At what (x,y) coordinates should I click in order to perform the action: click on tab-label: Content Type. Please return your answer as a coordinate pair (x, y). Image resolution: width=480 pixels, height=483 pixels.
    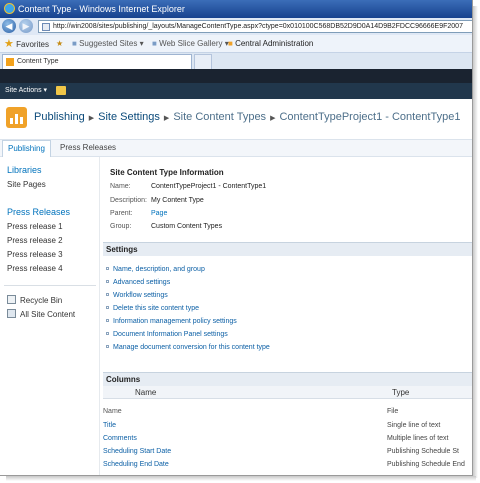
    Looking at the image, I should click on (38, 61).